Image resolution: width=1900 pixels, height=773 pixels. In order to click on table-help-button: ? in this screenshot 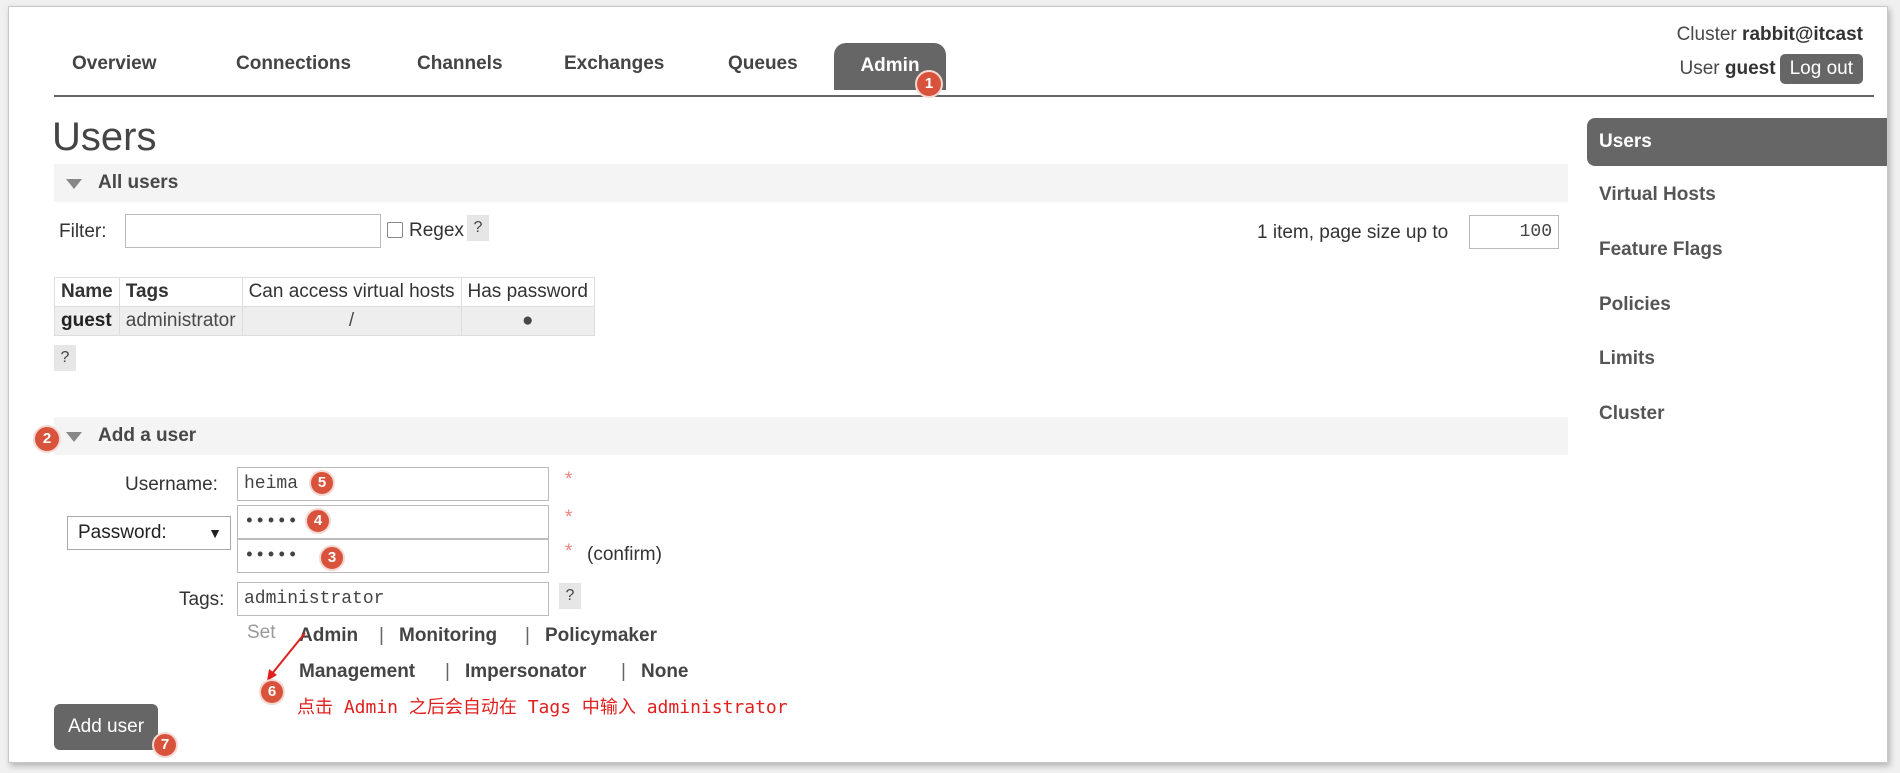, I will do `click(65, 358)`.